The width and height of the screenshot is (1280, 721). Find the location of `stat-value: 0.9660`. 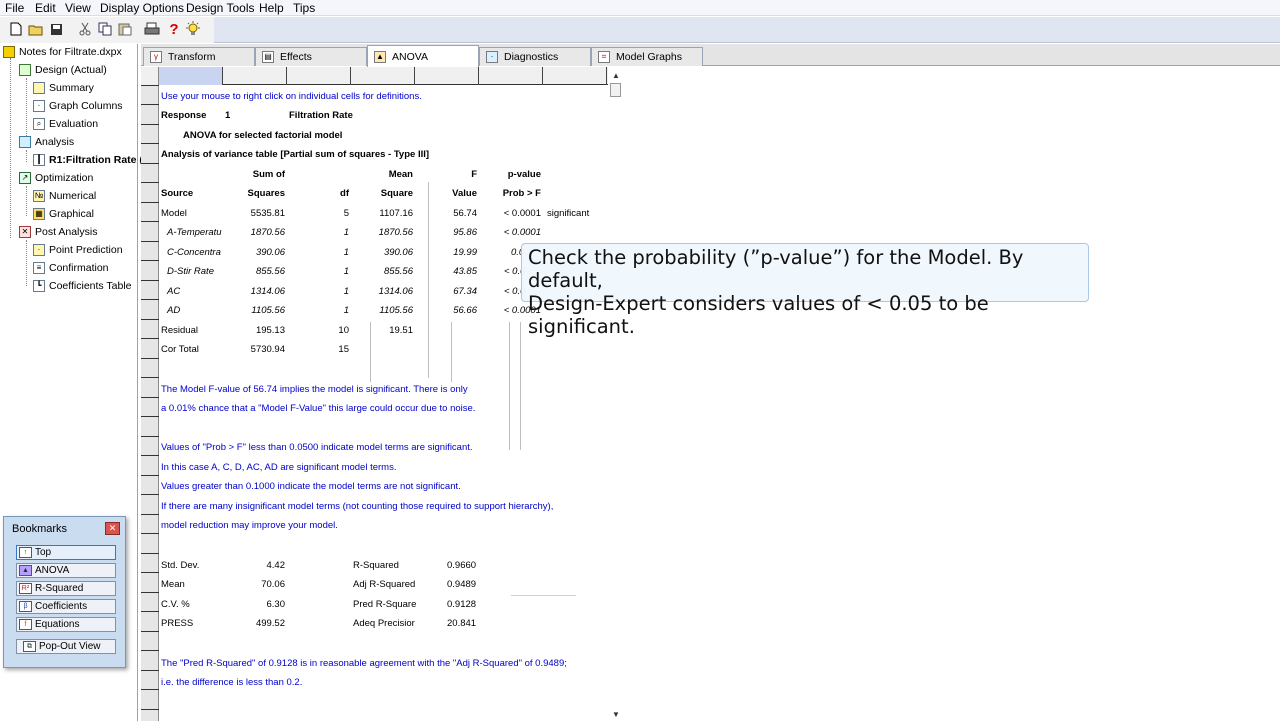

stat-value: 0.9660 is located at coordinates (462, 565).